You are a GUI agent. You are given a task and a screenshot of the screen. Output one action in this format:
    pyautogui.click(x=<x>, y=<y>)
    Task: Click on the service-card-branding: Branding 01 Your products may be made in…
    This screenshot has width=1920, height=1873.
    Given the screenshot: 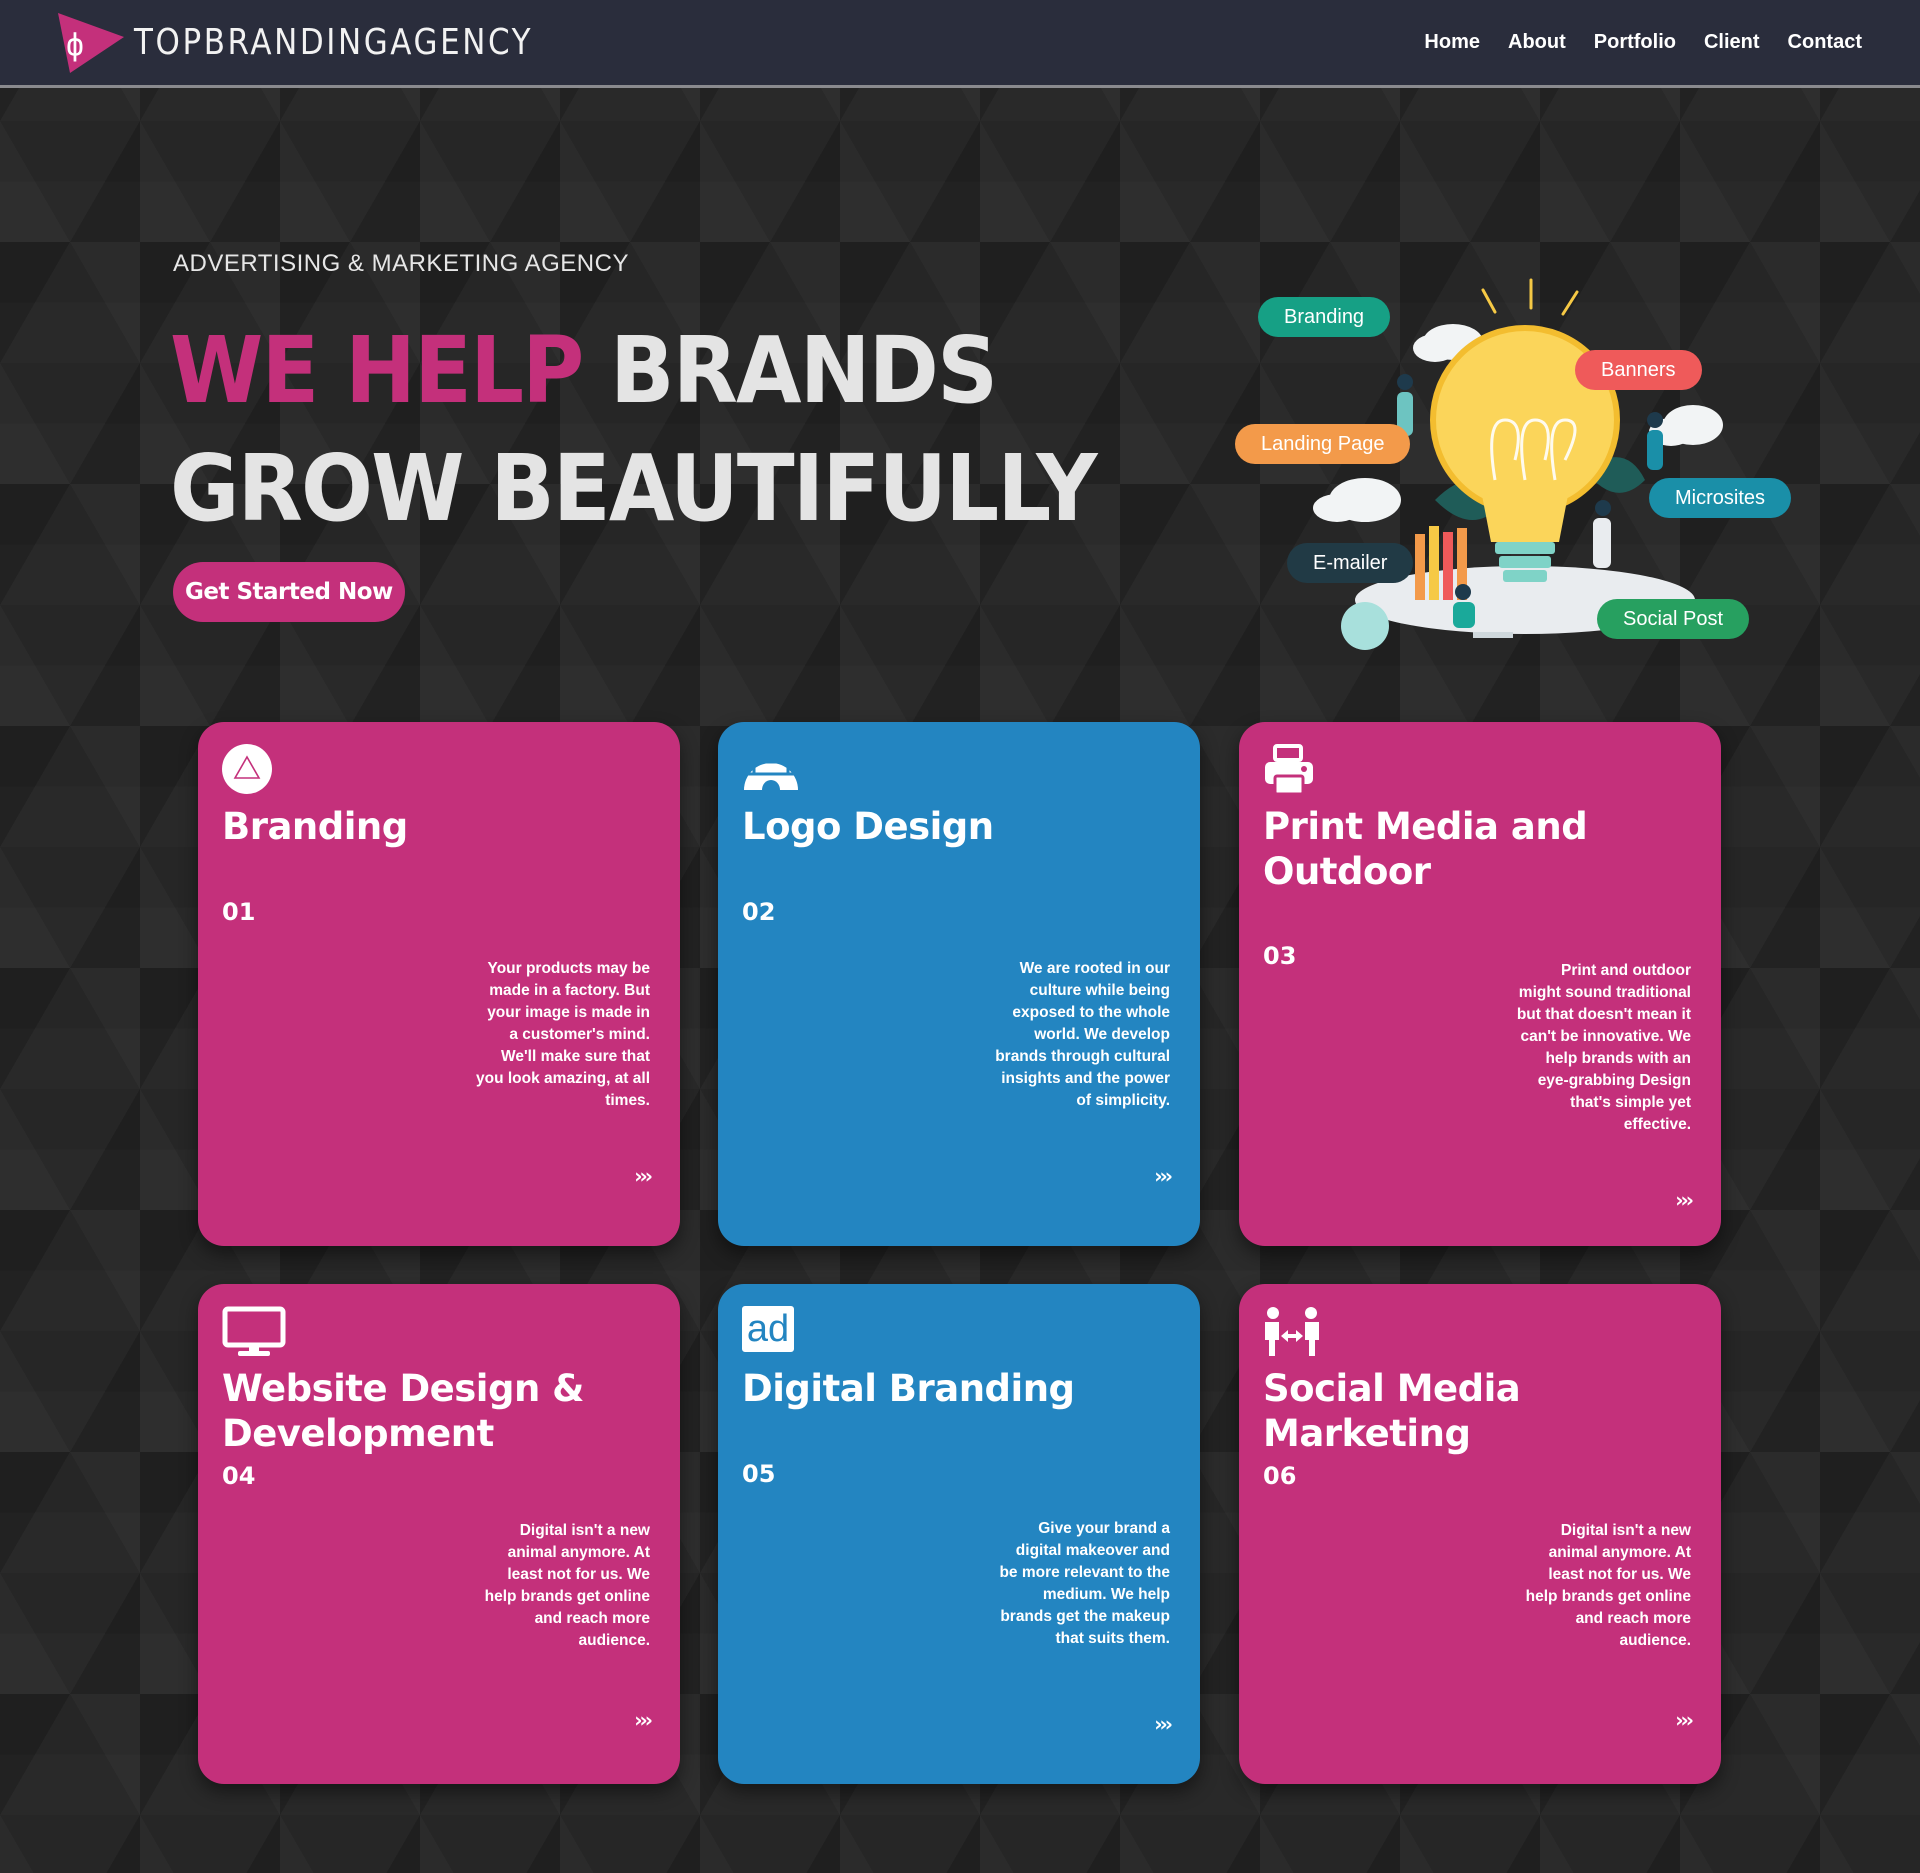 What is the action you would take?
    pyautogui.click(x=439, y=984)
    